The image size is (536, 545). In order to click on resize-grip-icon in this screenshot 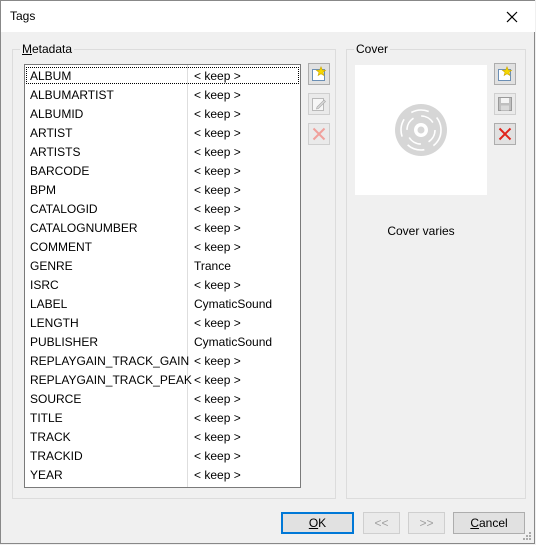, I will do `click(527, 536)`.